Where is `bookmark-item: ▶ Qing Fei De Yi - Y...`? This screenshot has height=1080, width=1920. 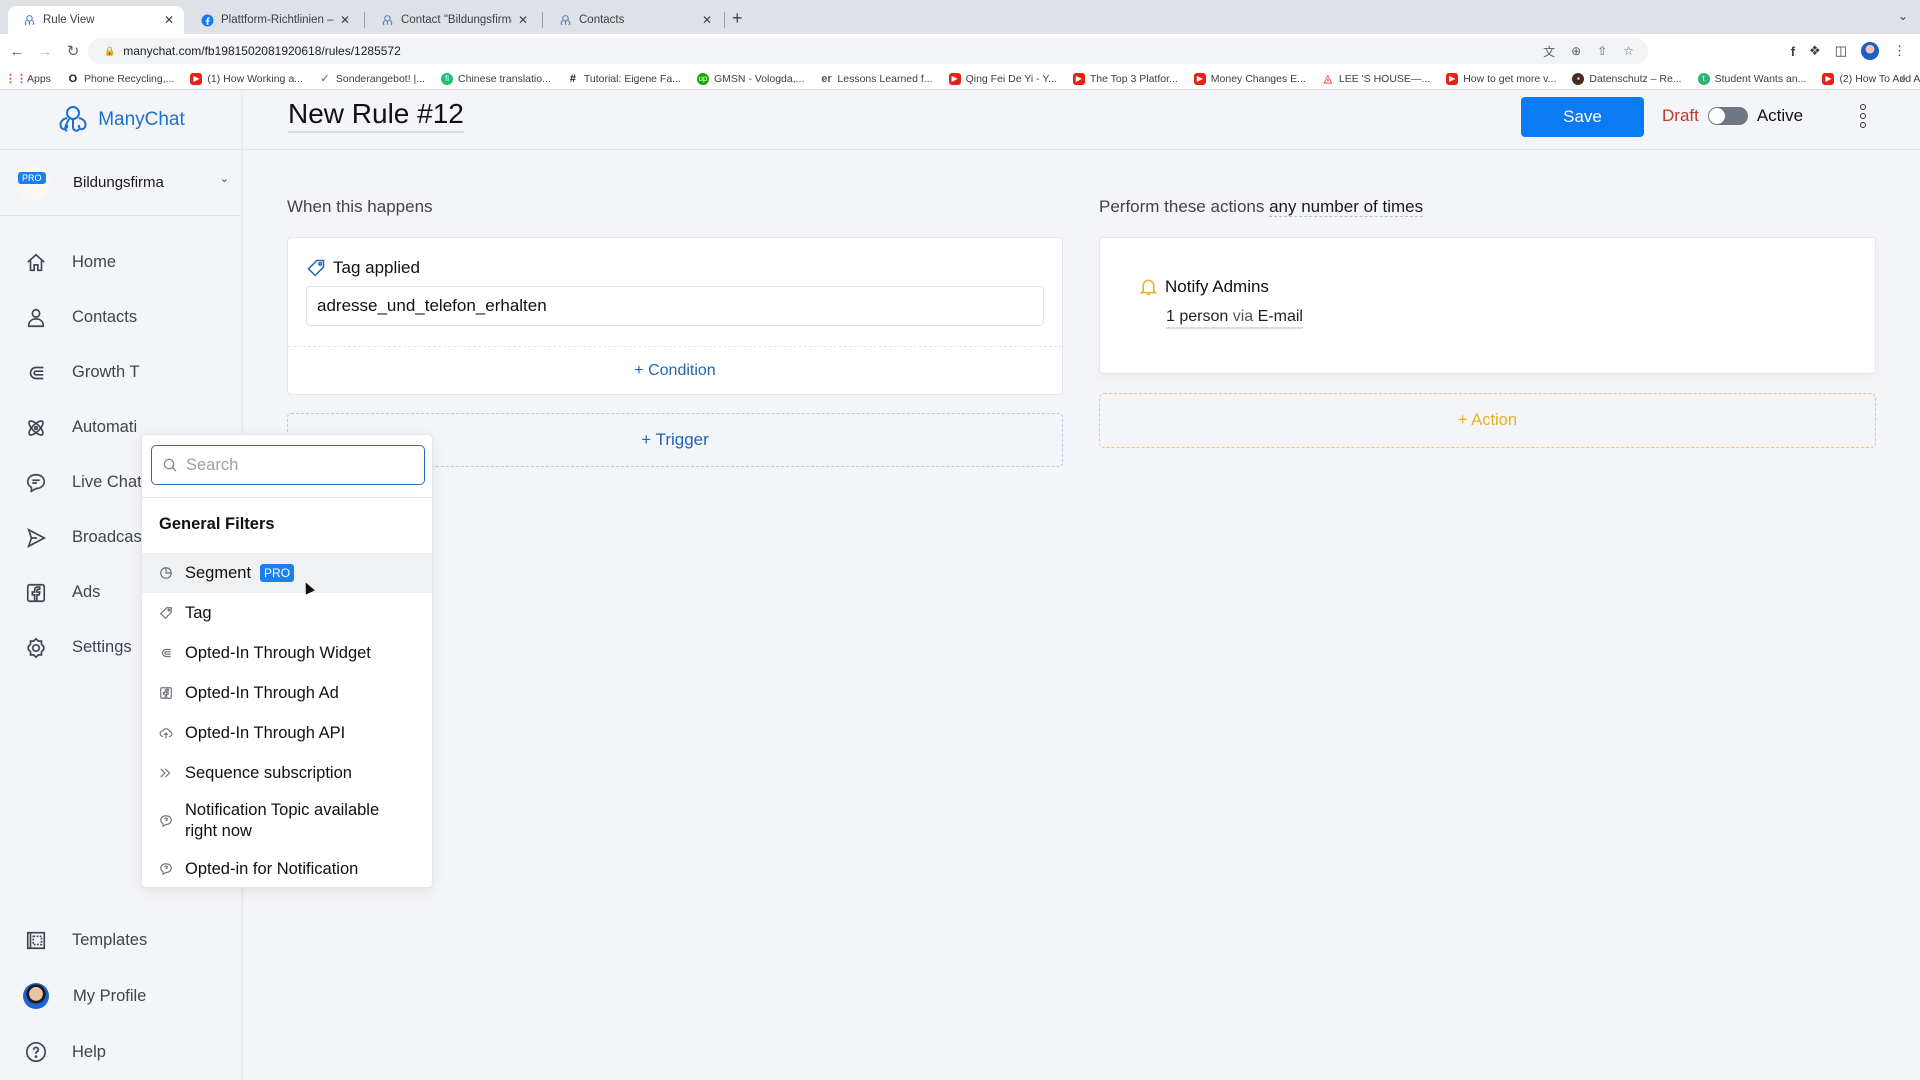 bookmark-item: ▶ Qing Fei De Yi - Y... is located at coordinates (1002, 78).